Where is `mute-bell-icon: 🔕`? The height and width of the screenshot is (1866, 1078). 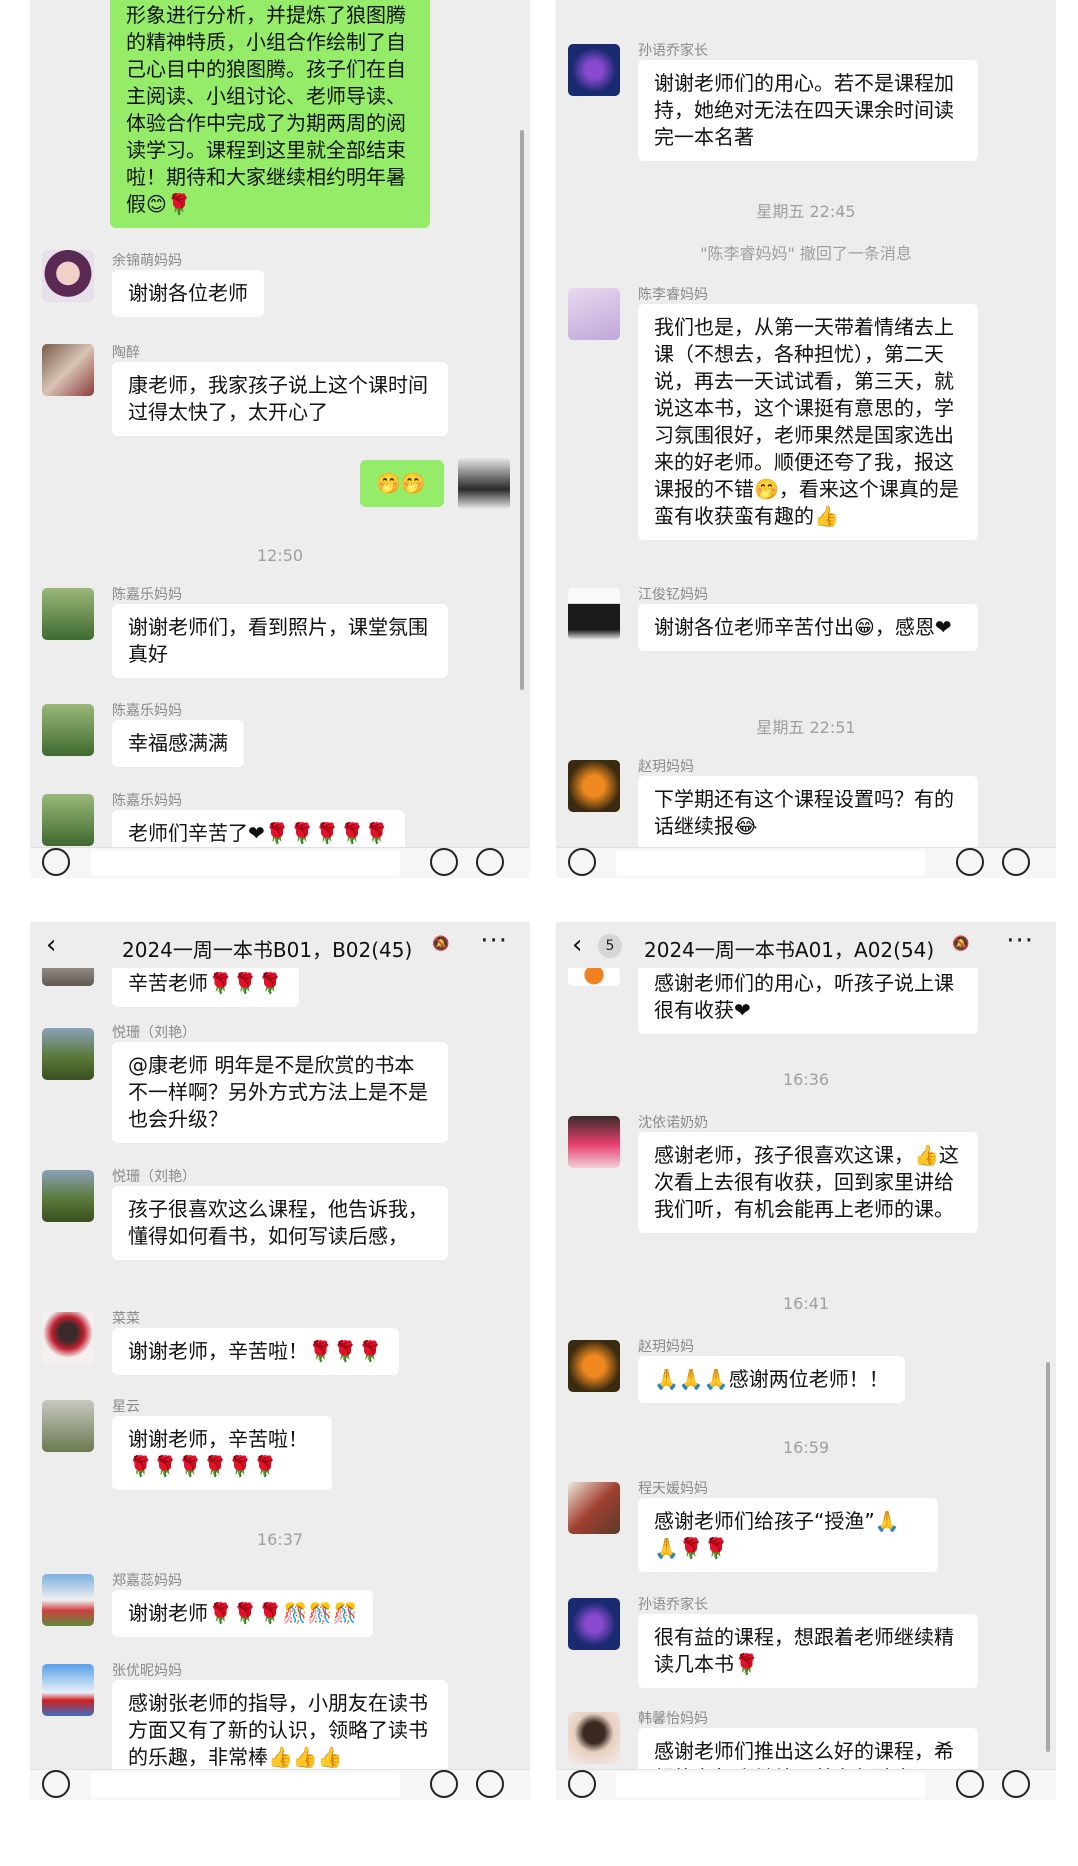 mute-bell-icon: 🔕 is located at coordinates (441, 944).